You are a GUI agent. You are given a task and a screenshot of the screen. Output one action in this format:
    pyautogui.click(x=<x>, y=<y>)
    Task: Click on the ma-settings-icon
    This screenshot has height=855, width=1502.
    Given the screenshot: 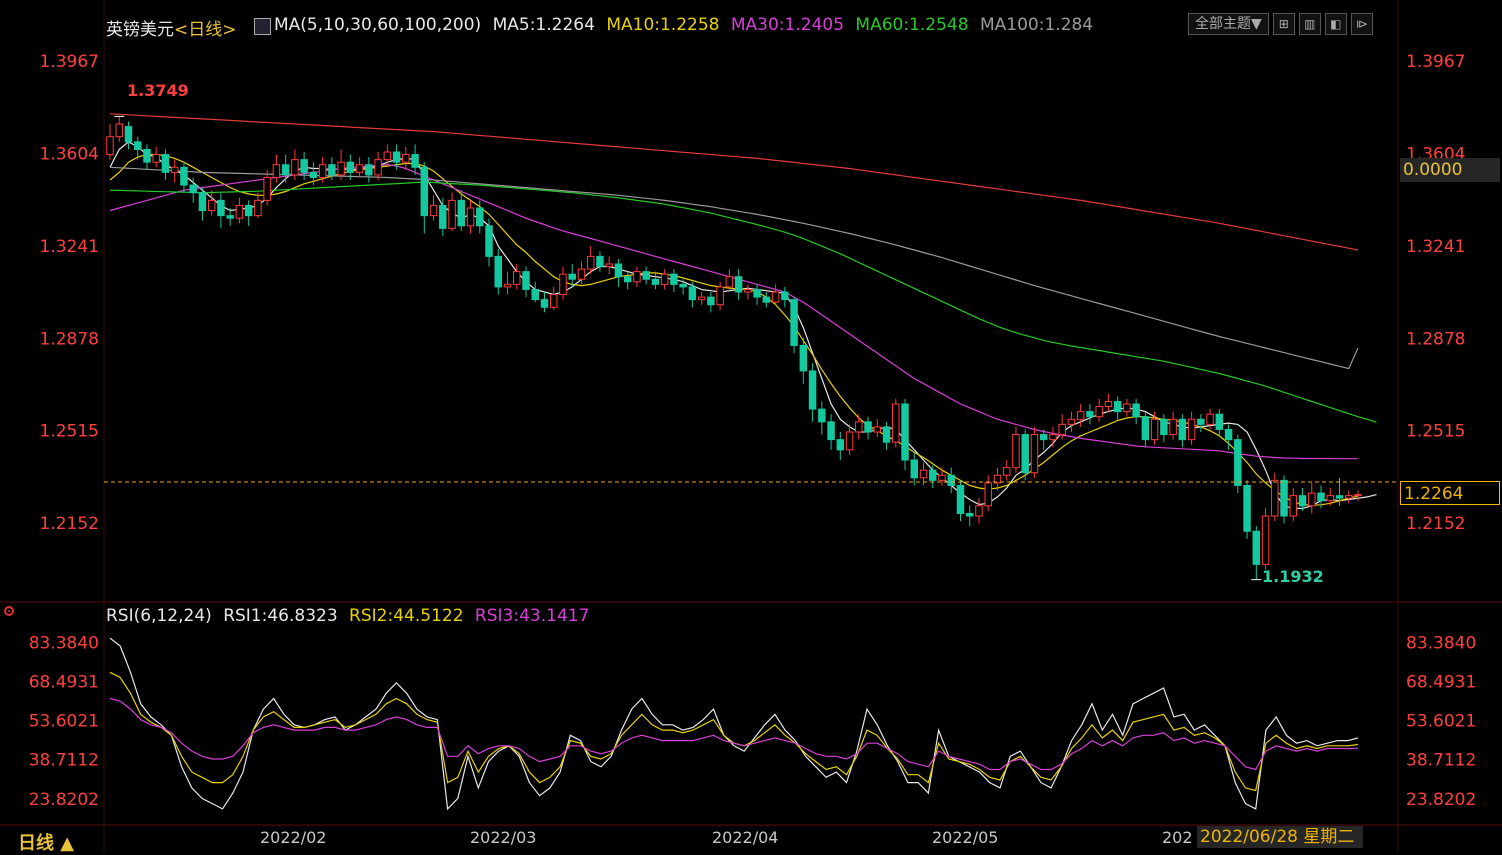 What is the action you would take?
    pyautogui.click(x=262, y=26)
    